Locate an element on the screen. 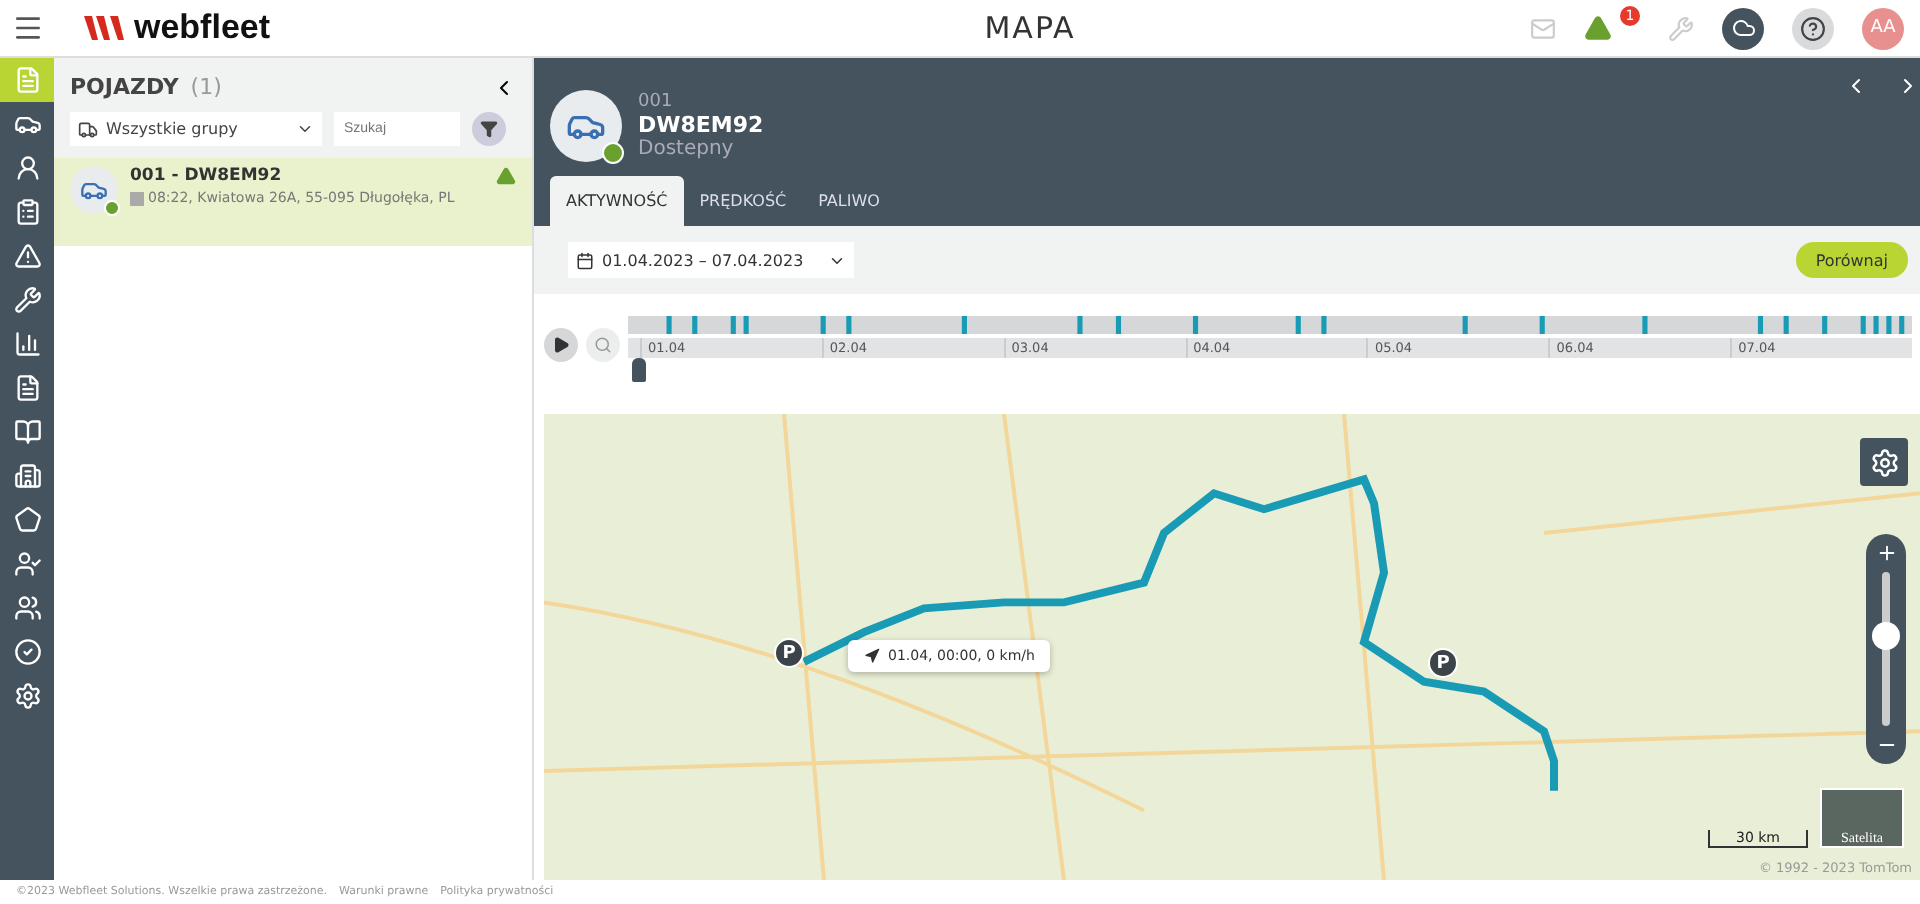 Image resolution: width=1920 pixels, height=904 pixels. settings-button is located at coordinates (1884, 462).